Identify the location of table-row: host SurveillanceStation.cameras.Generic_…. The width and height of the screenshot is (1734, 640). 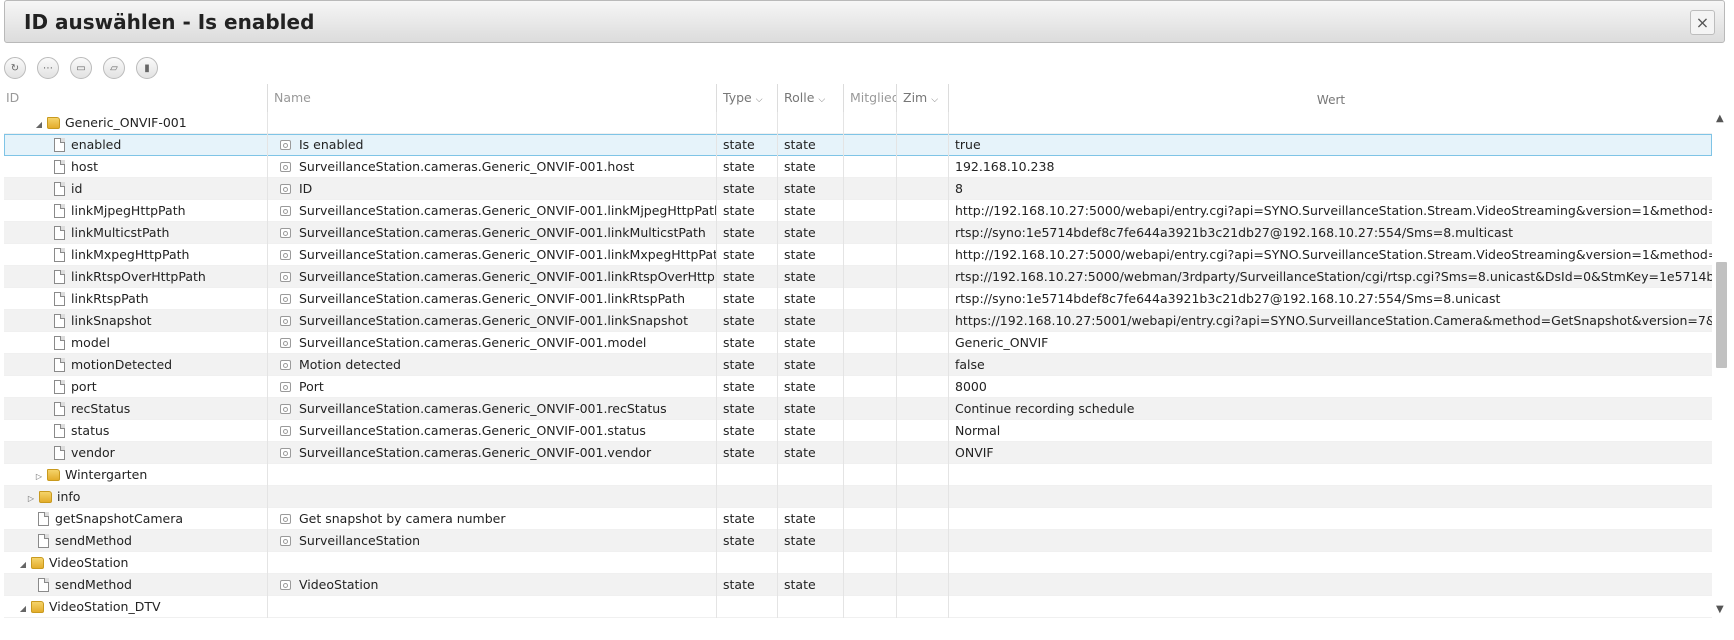
(858, 167).